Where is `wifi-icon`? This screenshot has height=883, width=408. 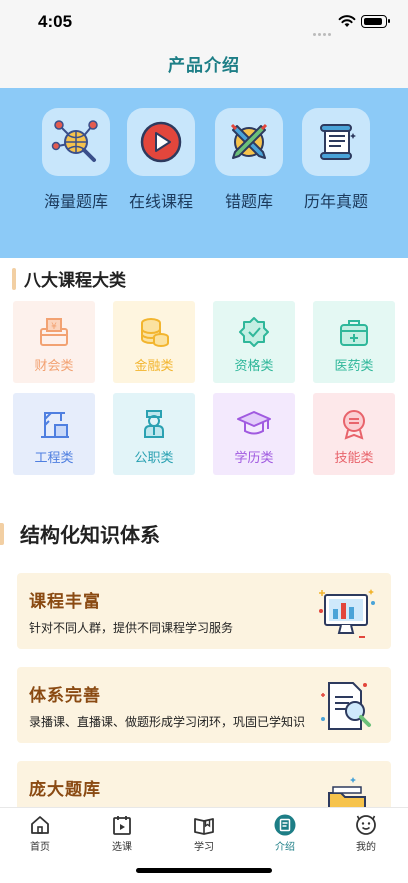 wifi-icon is located at coordinates (347, 21).